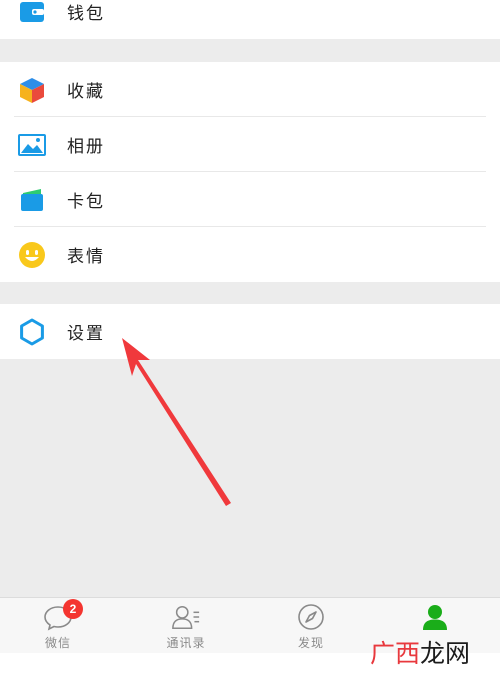 The width and height of the screenshot is (500, 679). What do you see at coordinates (311, 617) in the screenshot?
I see `compass-icon` at bounding box center [311, 617].